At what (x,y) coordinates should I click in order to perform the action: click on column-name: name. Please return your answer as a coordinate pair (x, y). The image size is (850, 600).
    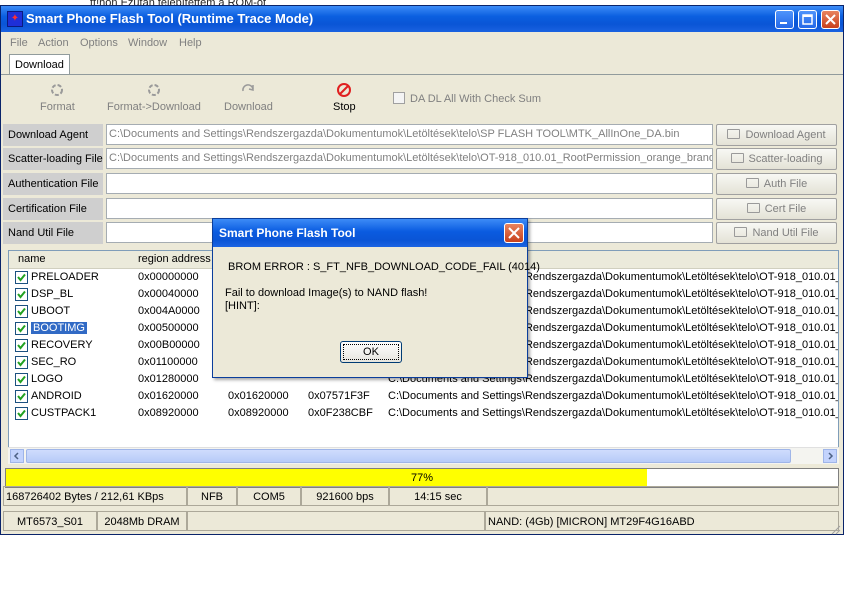
    Looking at the image, I should click on (32, 259).